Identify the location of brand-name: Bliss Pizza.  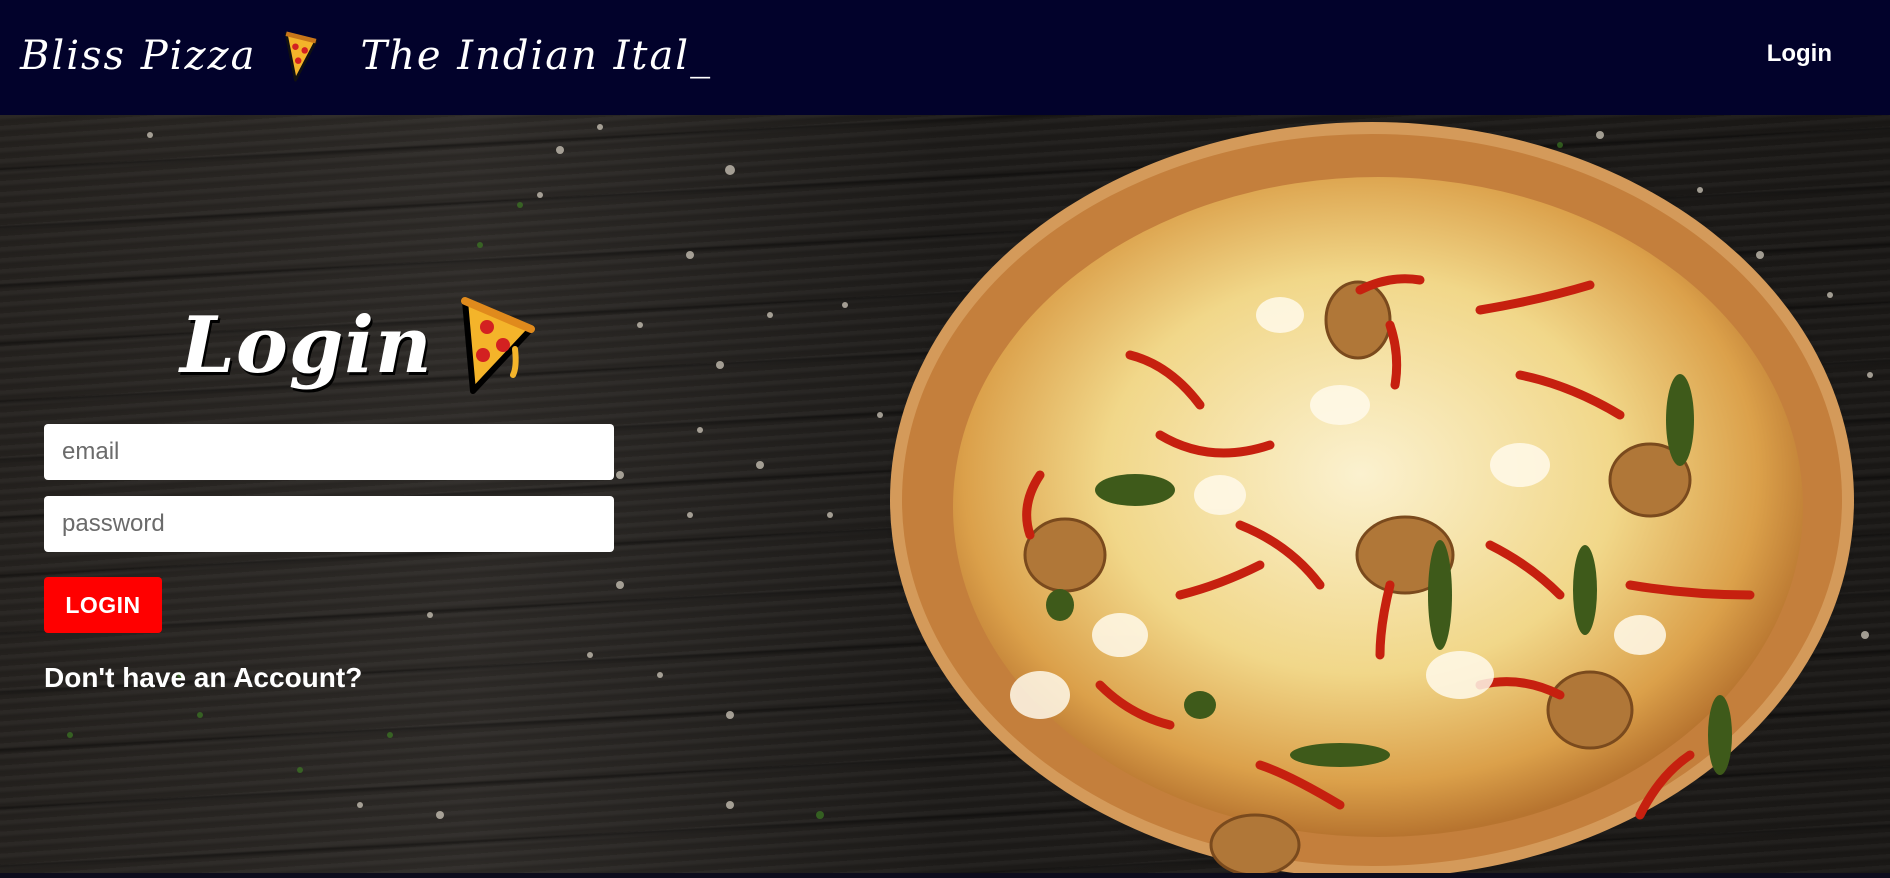
(138, 56).